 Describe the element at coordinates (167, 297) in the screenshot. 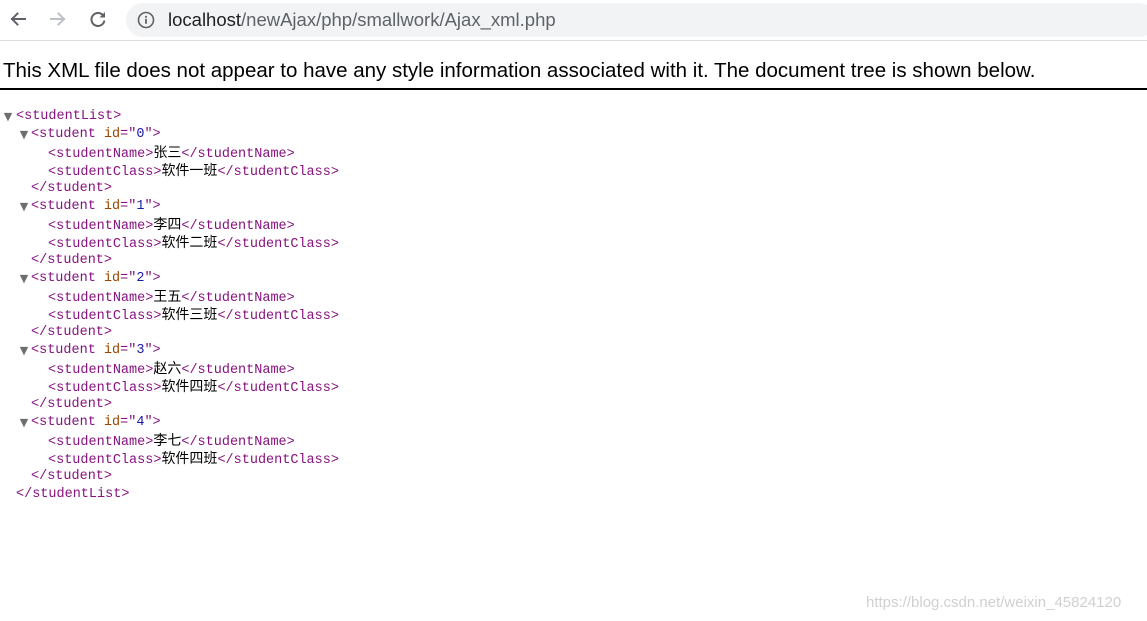

I see `student-name: 王五` at that location.